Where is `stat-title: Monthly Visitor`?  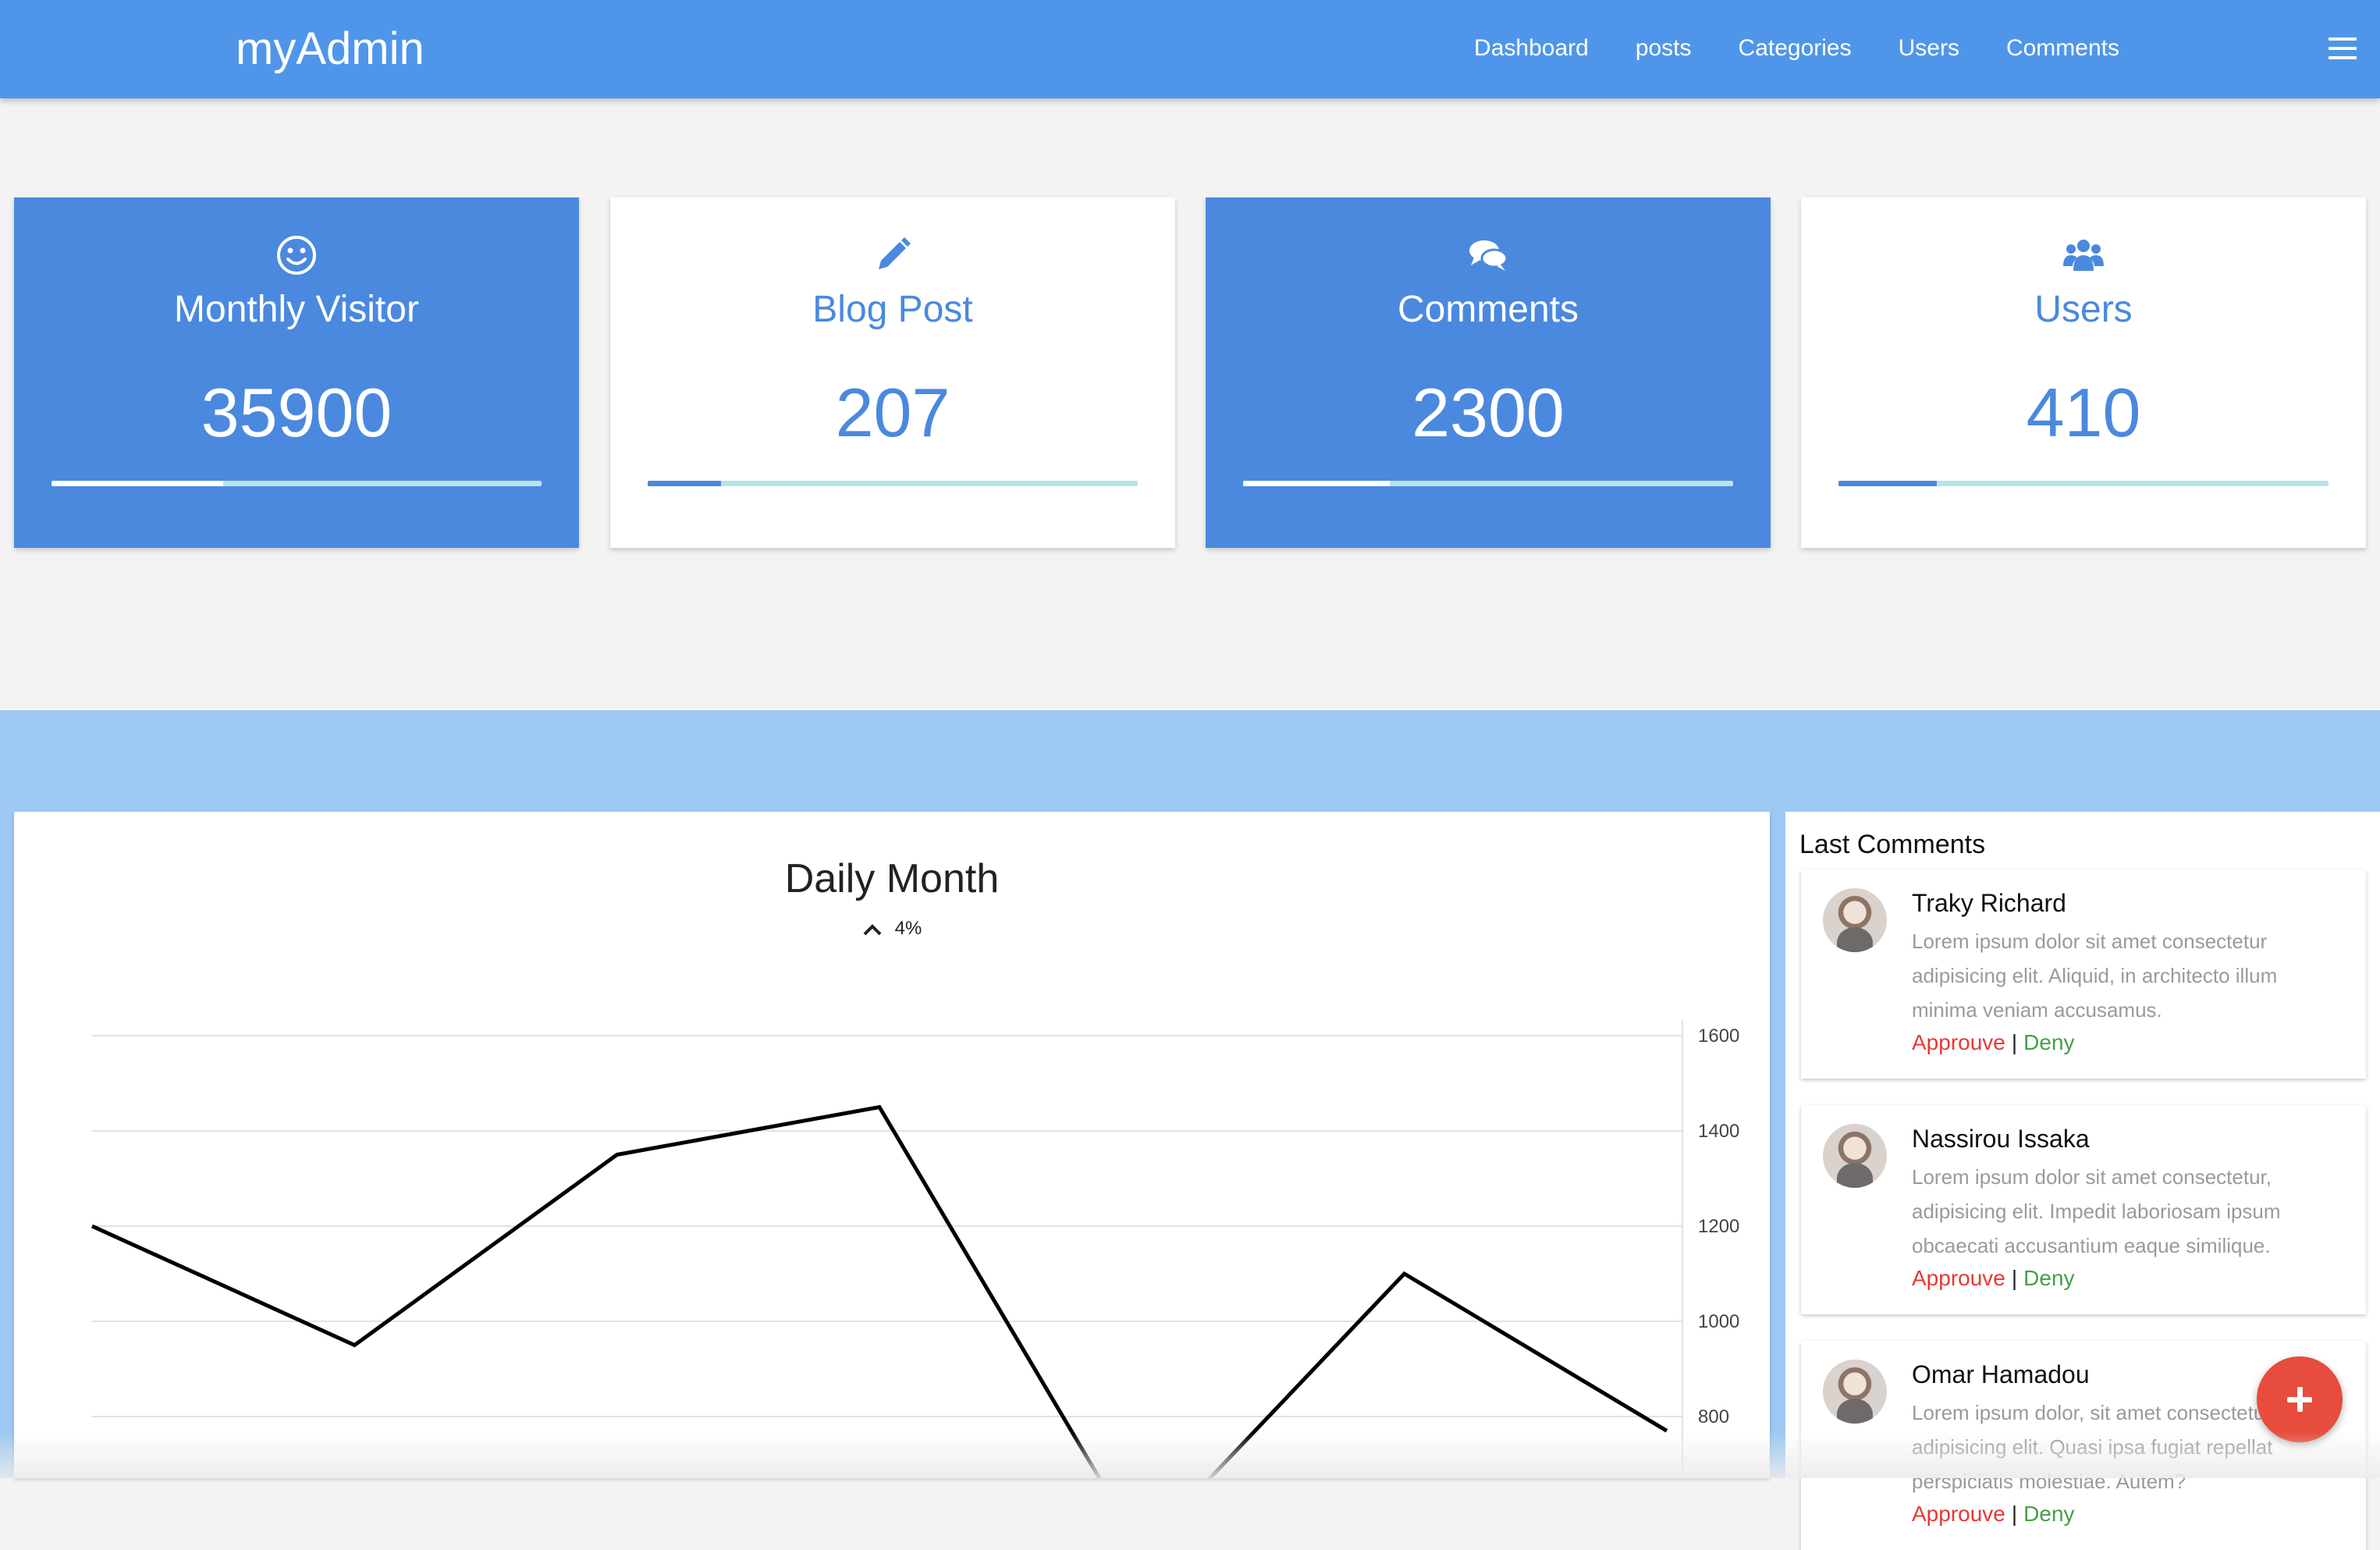 stat-title: Monthly Visitor is located at coordinates (296, 309).